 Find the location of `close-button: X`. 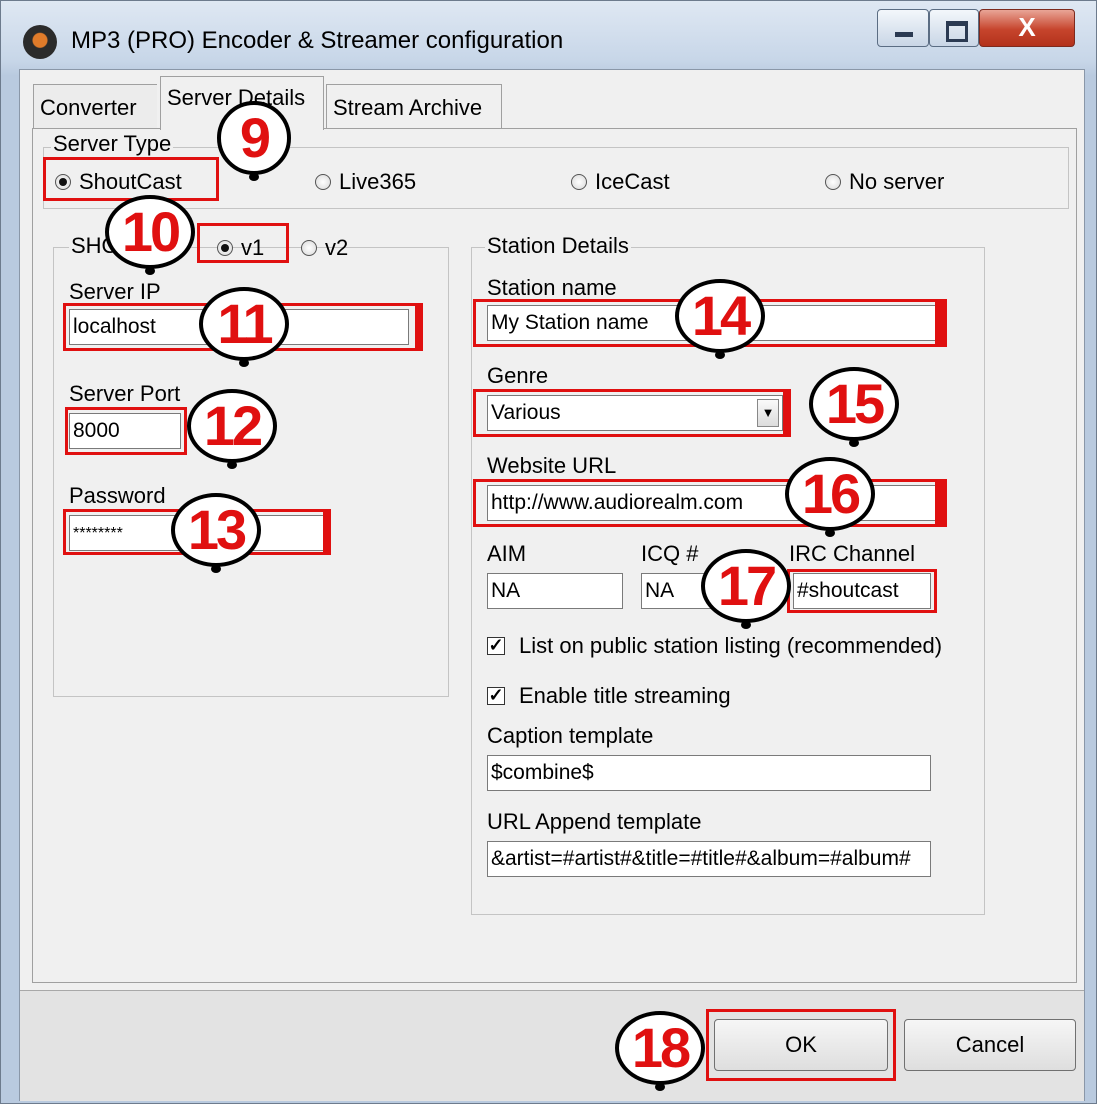

close-button: X is located at coordinates (1027, 28).